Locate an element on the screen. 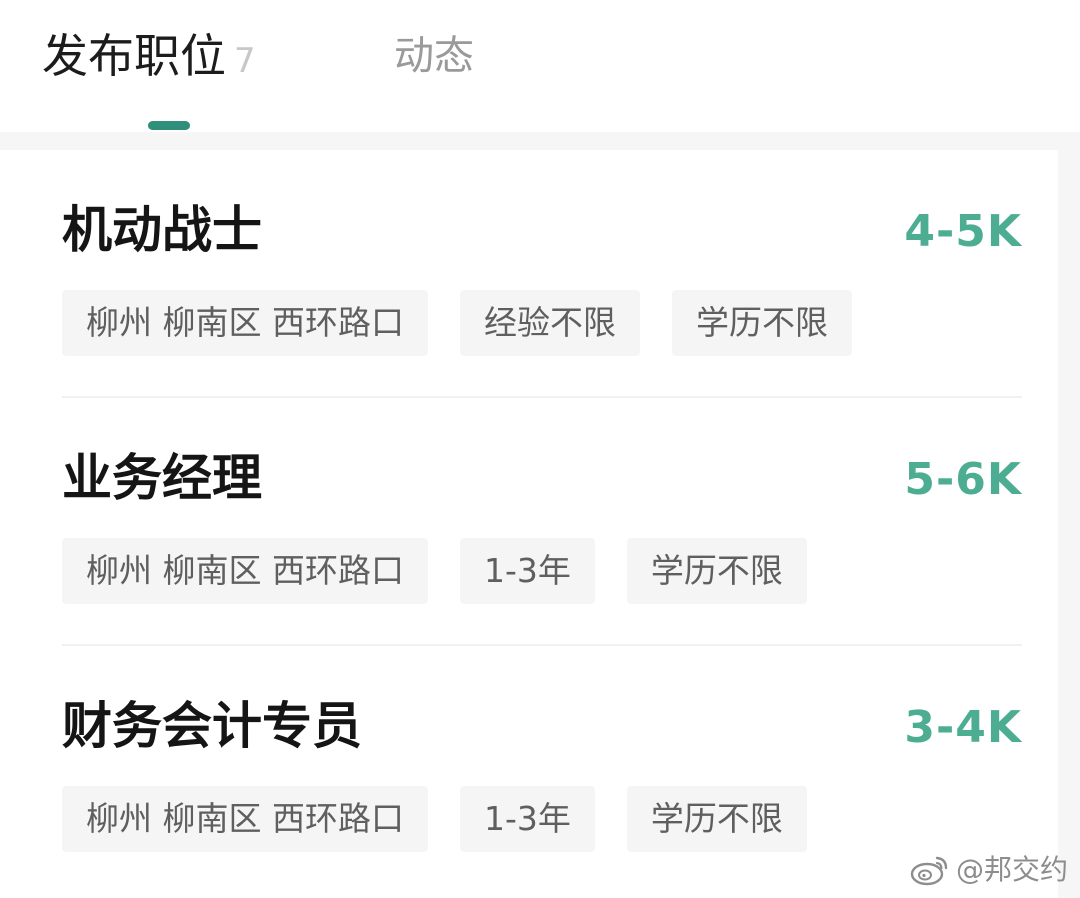 The width and height of the screenshot is (1080, 898). job-tags: 柳州 柳南区 西环路口 经验不限 学历不限 is located at coordinates (457, 323).